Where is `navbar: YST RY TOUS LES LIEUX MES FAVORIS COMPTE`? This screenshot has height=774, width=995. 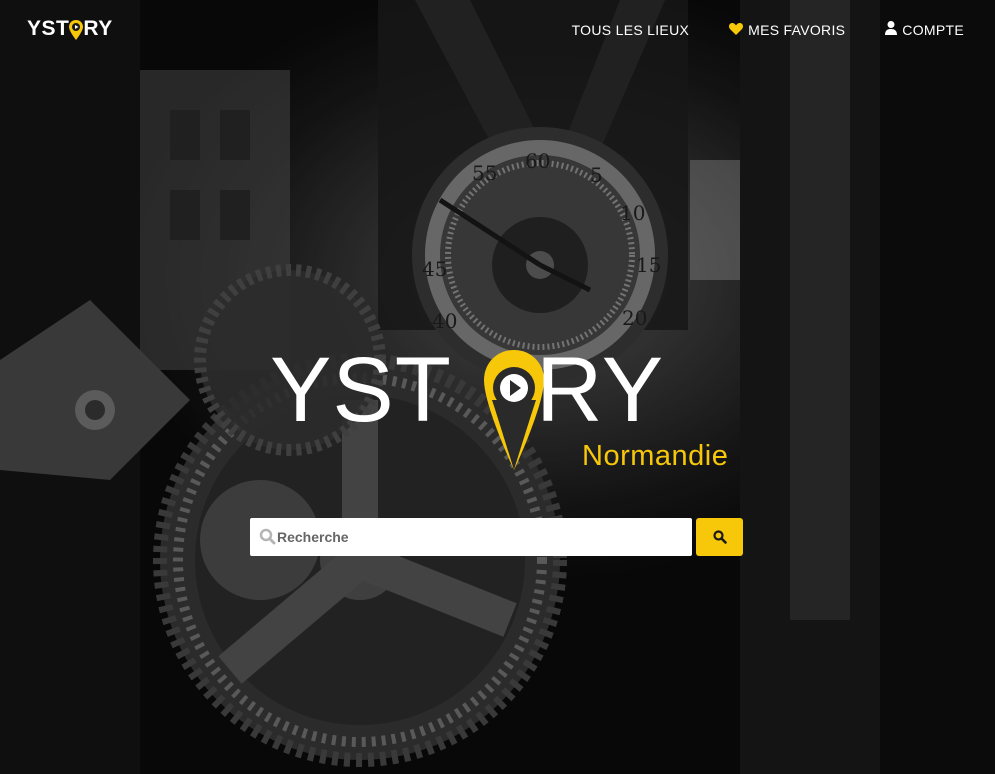
navbar: YST RY TOUS LES LIEUX MES FAVORIS COMPTE is located at coordinates (497, 30).